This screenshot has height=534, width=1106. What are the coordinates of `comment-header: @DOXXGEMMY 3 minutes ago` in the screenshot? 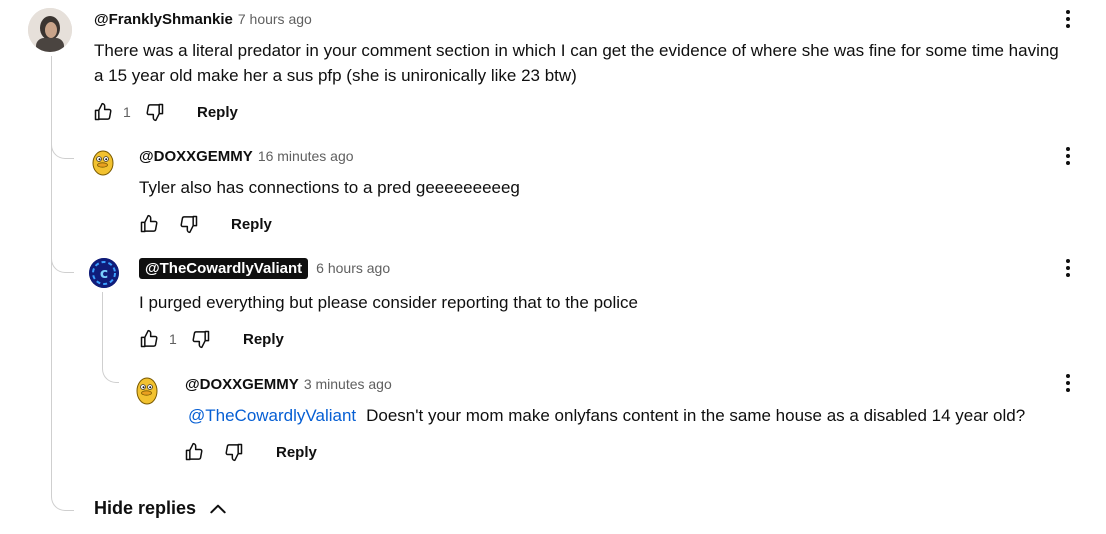 It's located at (288, 385).